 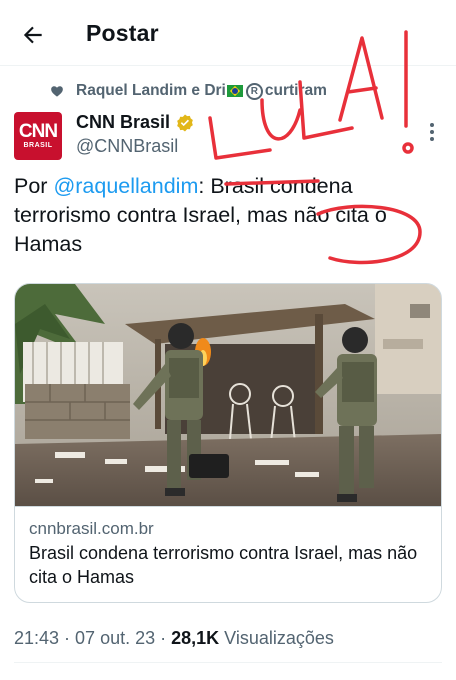 I want to click on avatar-logo-subtext: BRASIL, so click(x=38, y=145).